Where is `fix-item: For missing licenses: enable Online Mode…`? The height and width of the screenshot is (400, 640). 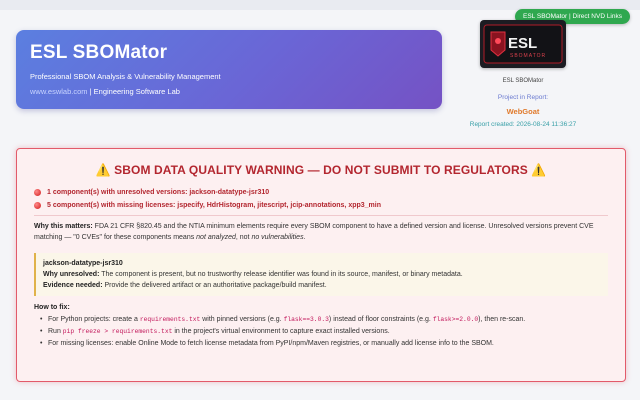 fix-item: For missing licenses: enable Online Mode… is located at coordinates (324, 343).